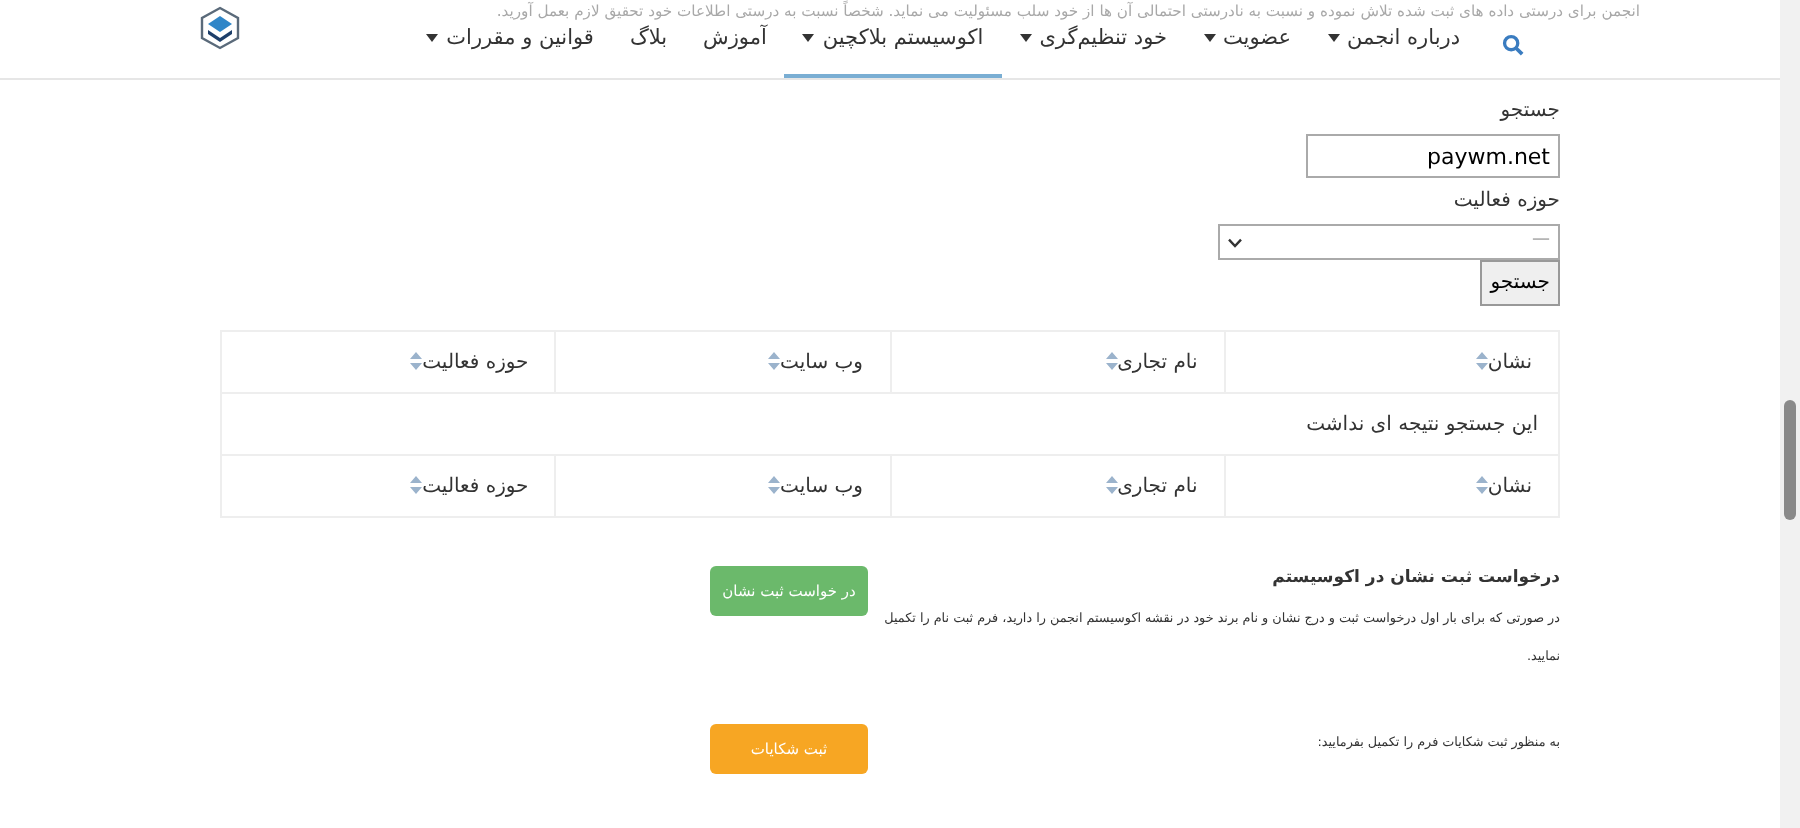 Image resolution: width=1800 pixels, height=828 pixels. Describe the element at coordinates (648, 51) in the screenshot. I see `nav-link: بلاگ` at that location.